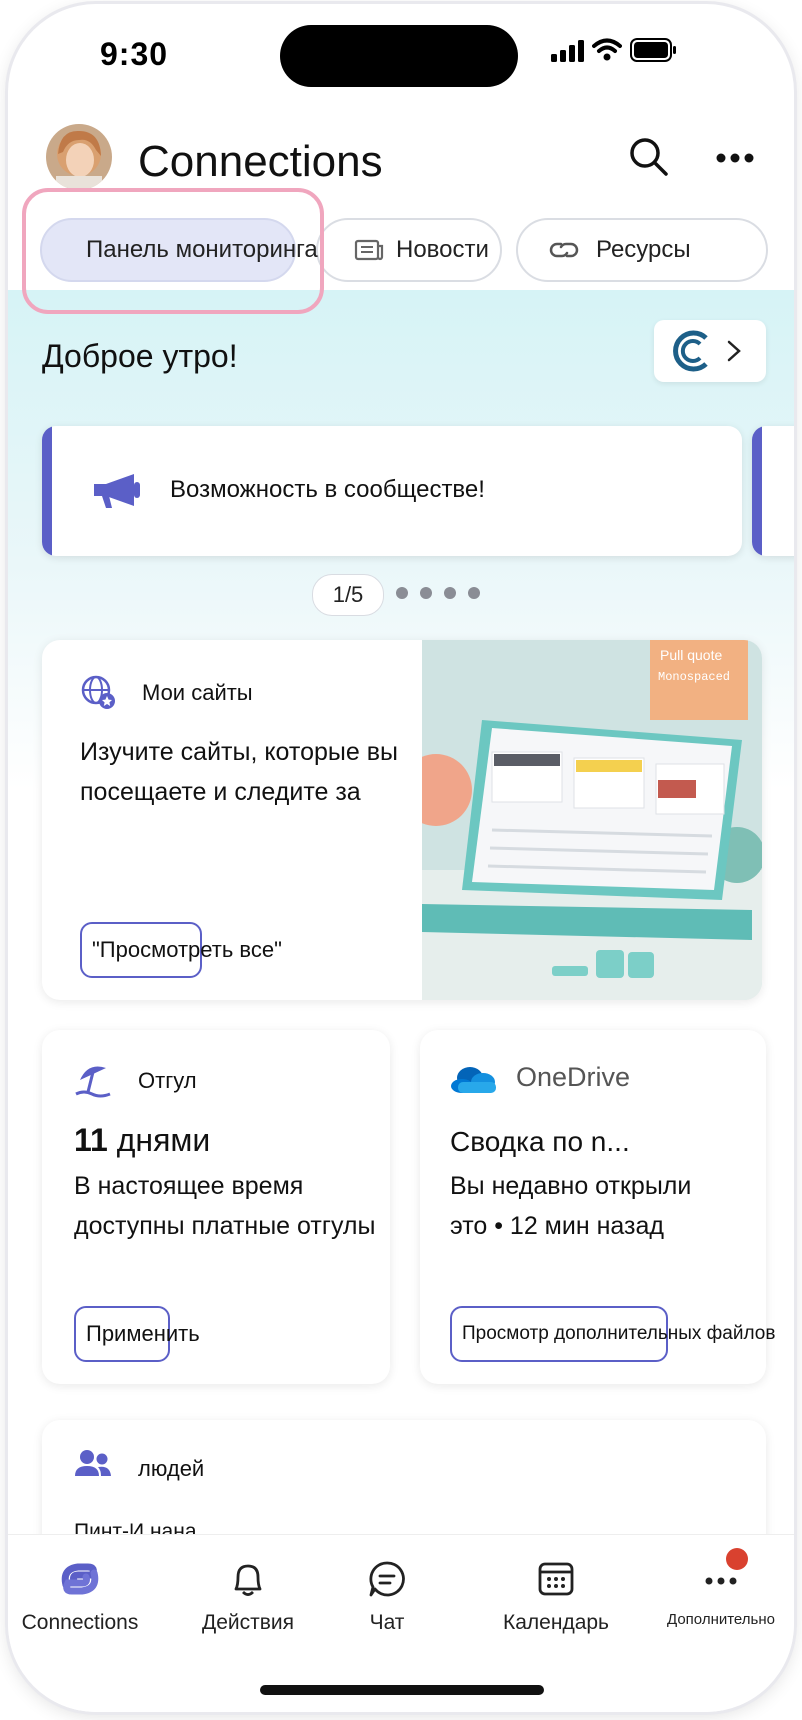  Describe the element at coordinates (556, 1622) in the screenshot. I see `nav-calendar-label: Календарь` at that location.